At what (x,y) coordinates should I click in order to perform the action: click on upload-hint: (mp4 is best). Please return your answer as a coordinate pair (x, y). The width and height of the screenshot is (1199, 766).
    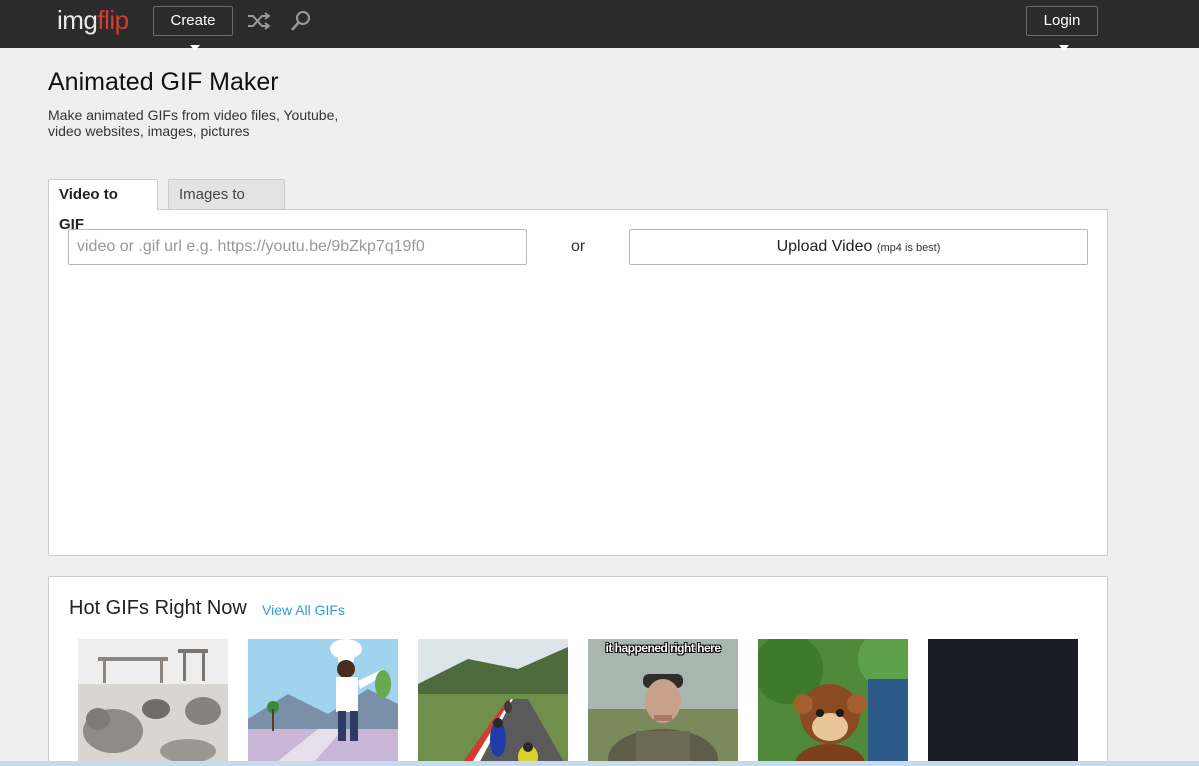
    Looking at the image, I should click on (908, 248).